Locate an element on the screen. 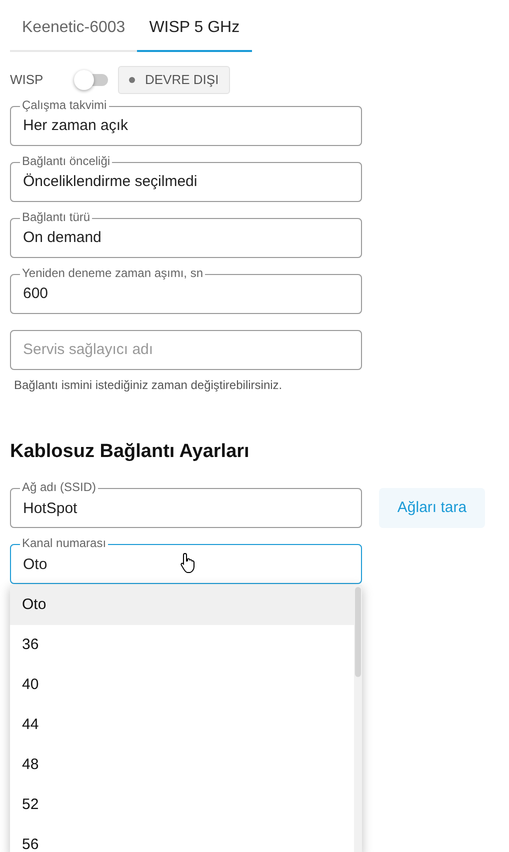 The image size is (509, 852). section-title: Kablosuz Bağlantı Ayarları is located at coordinates (130, 452).